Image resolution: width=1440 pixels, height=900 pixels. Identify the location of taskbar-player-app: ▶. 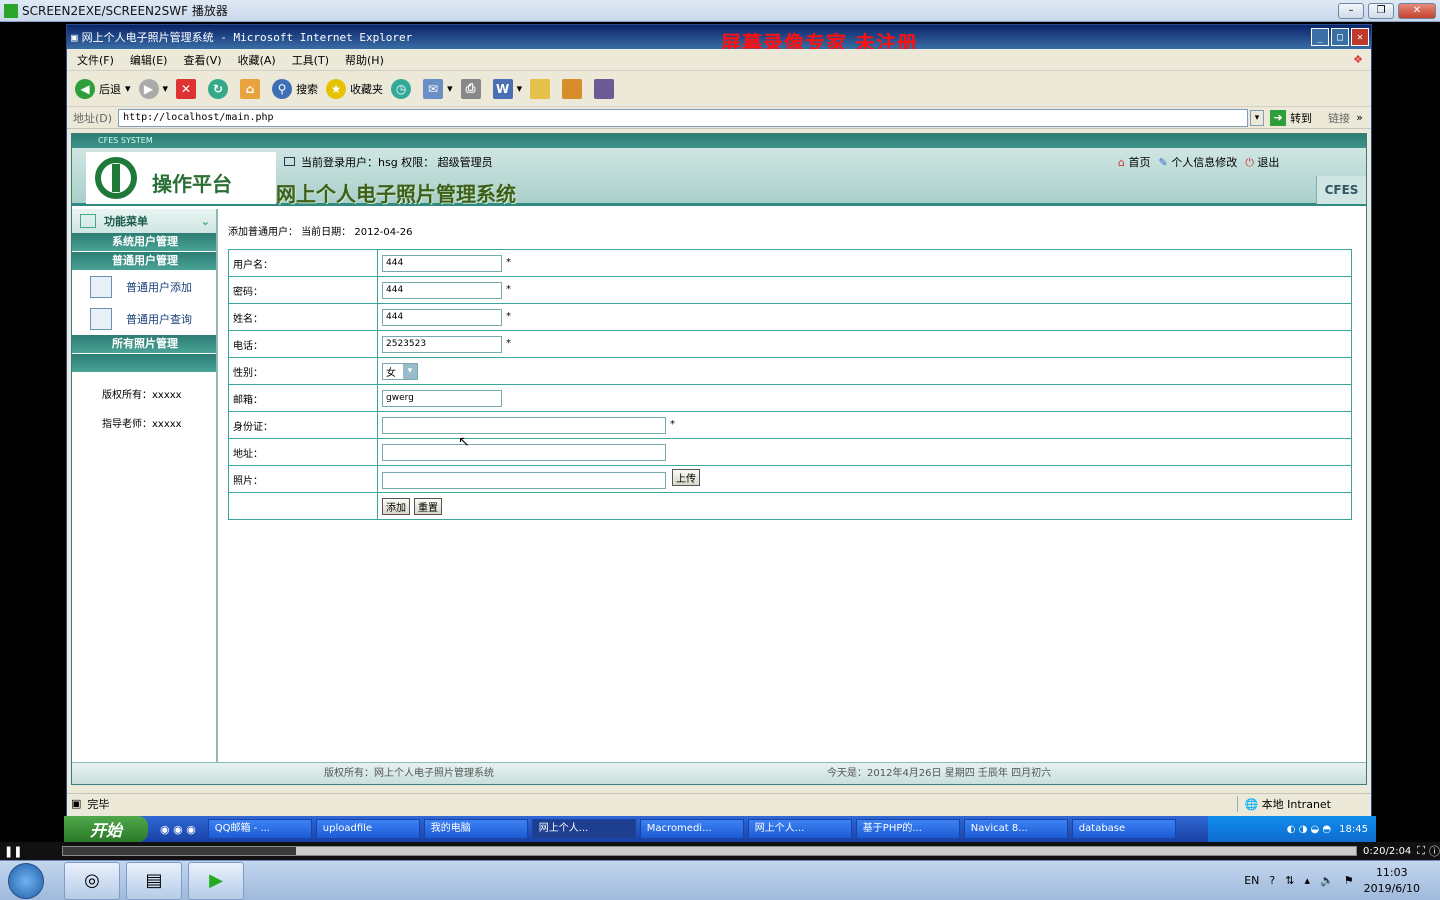
(216, 880).